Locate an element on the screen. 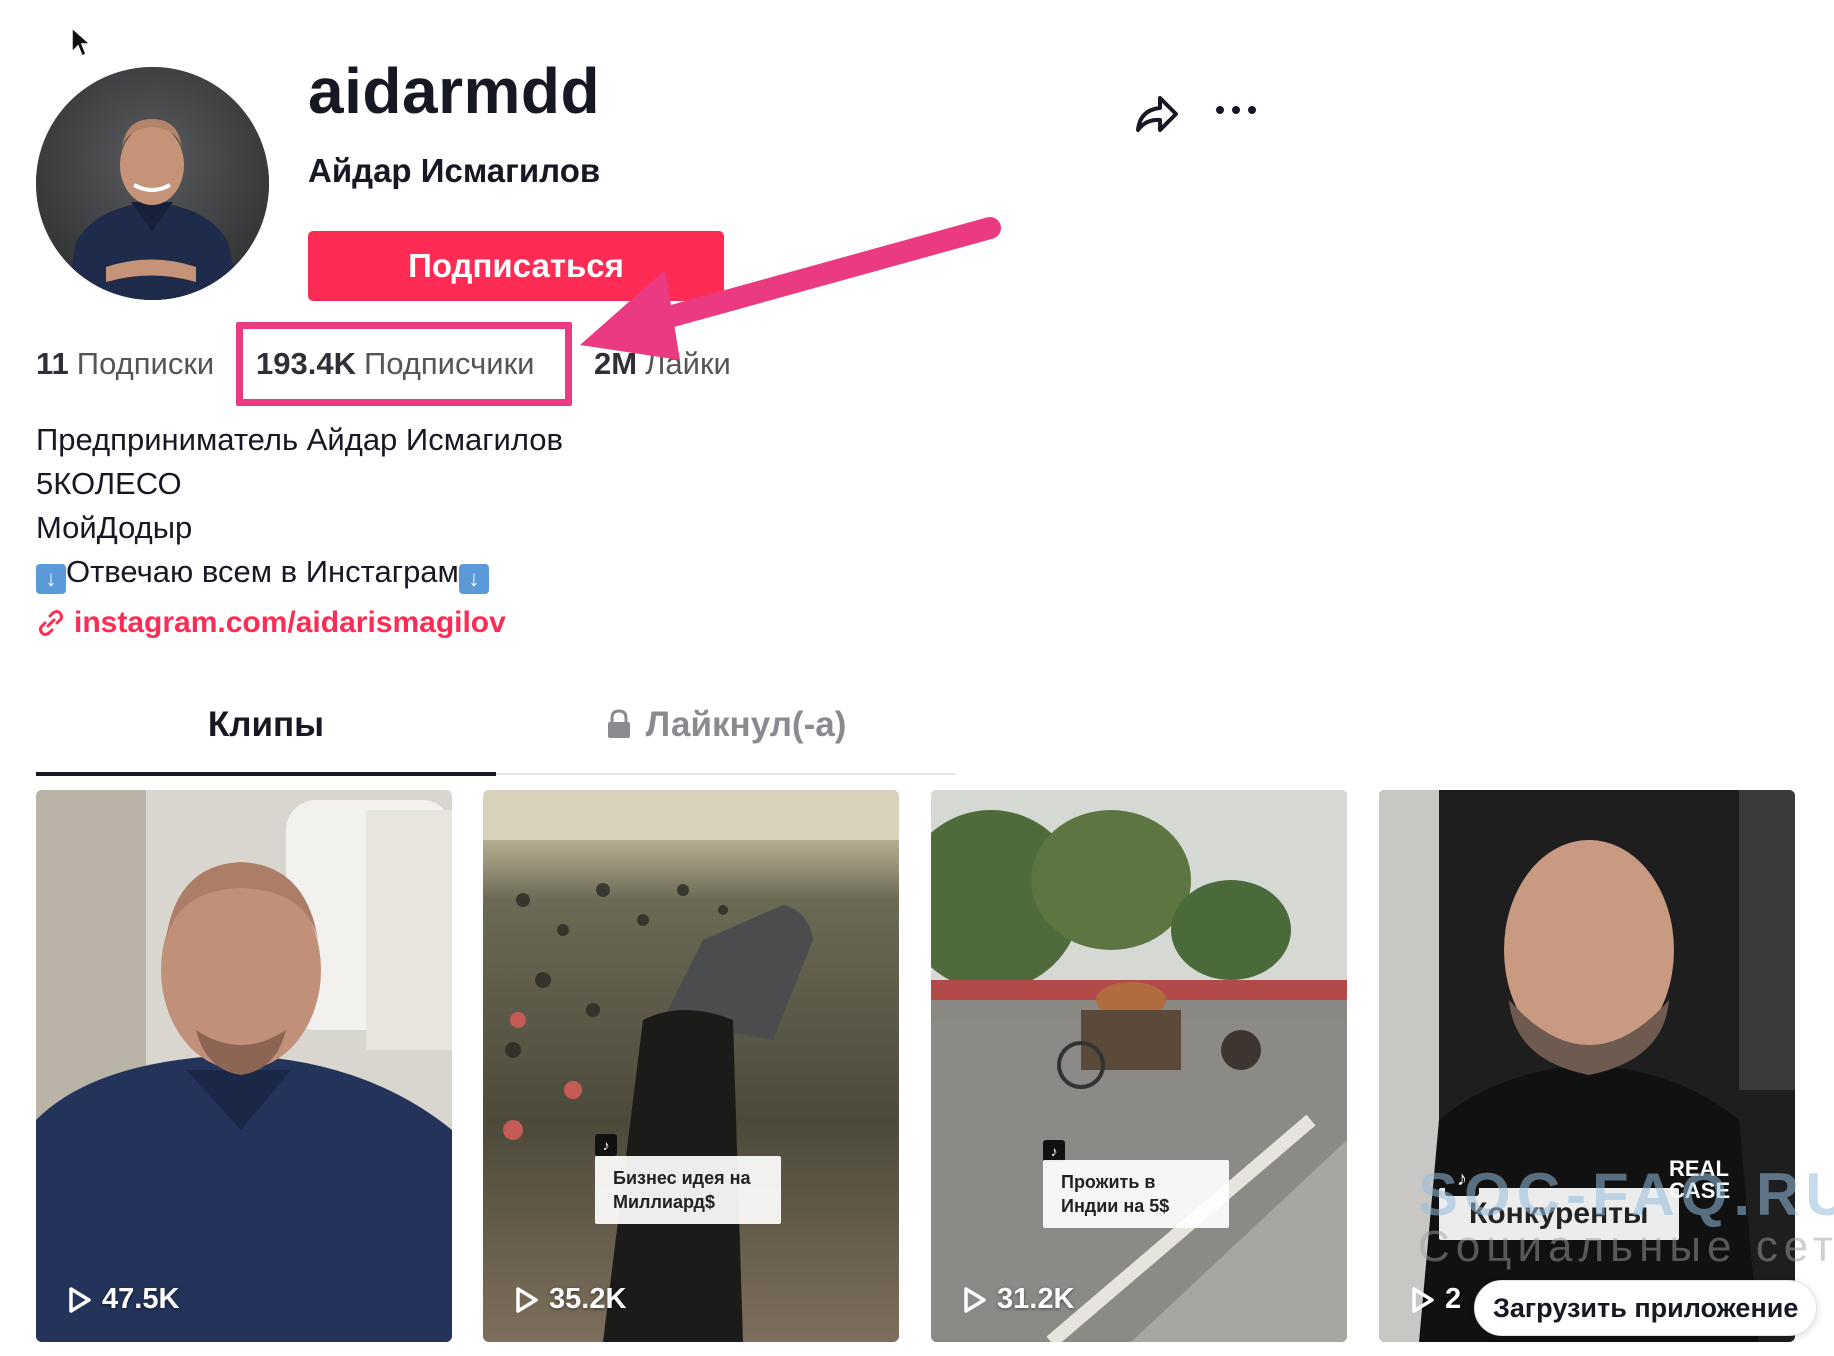 This screenshot has height=1356, width=1834. tab-liked: Лайкнул(-а) is located at coordinates (726, 739).